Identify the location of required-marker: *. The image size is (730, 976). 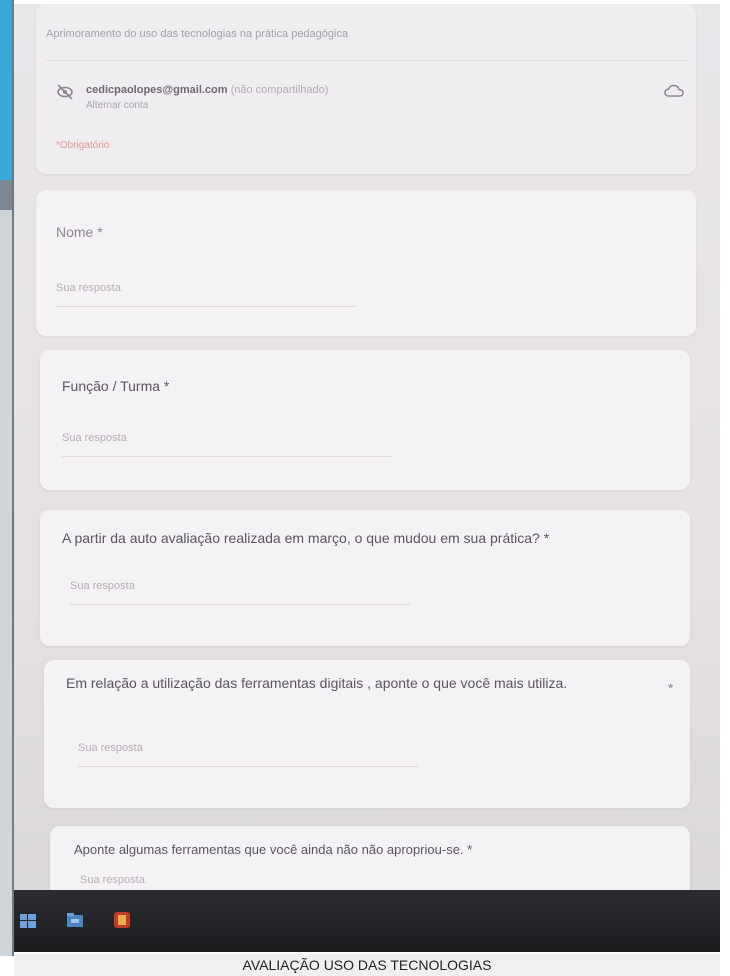
(671, 688).